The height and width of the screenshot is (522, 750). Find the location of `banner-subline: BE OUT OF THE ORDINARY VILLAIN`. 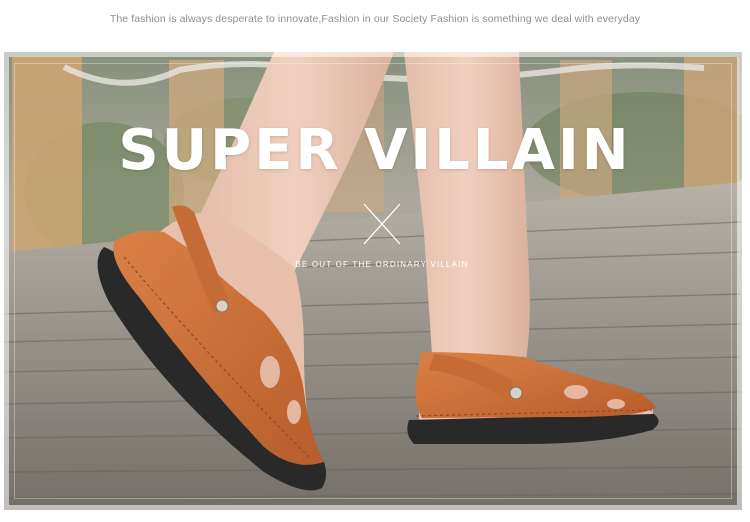

banner-subline: BE OUT OF THE ORDINARY VILLAIN is located at coordinates (382, 264).